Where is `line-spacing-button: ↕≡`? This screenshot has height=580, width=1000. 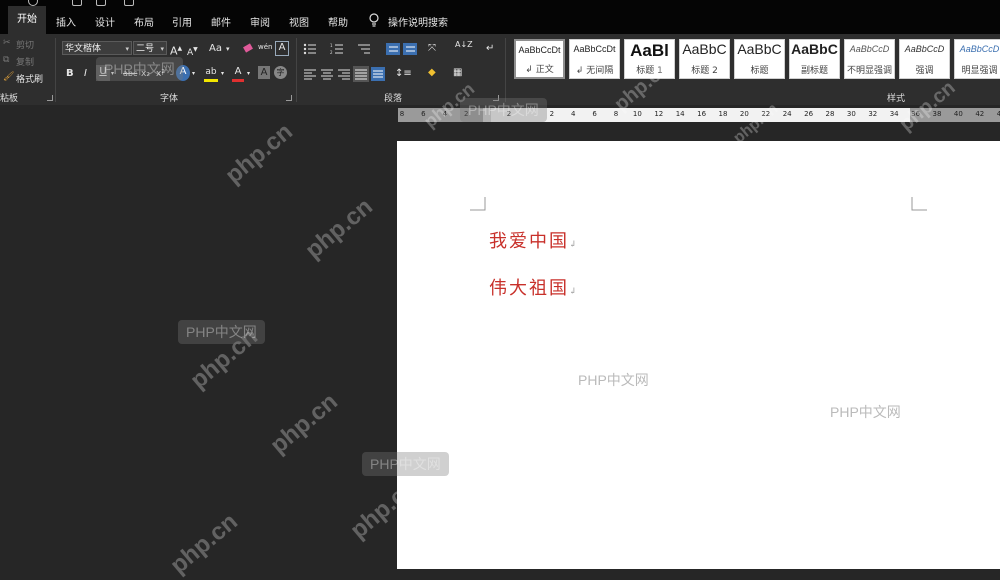 line-spacing-button: ↕≡ is located at coordinates (403, 74).